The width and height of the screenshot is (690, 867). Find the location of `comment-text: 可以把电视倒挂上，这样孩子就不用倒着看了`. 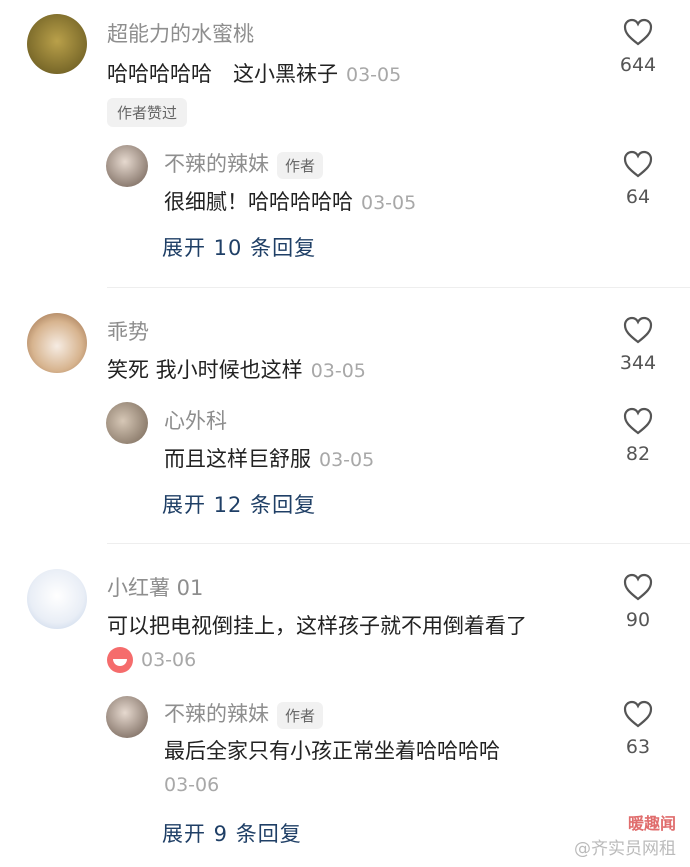

comment-text: 可以把电视倒挂上，这样孩子就不用倒着看了 is located at coordinates (317, 626).